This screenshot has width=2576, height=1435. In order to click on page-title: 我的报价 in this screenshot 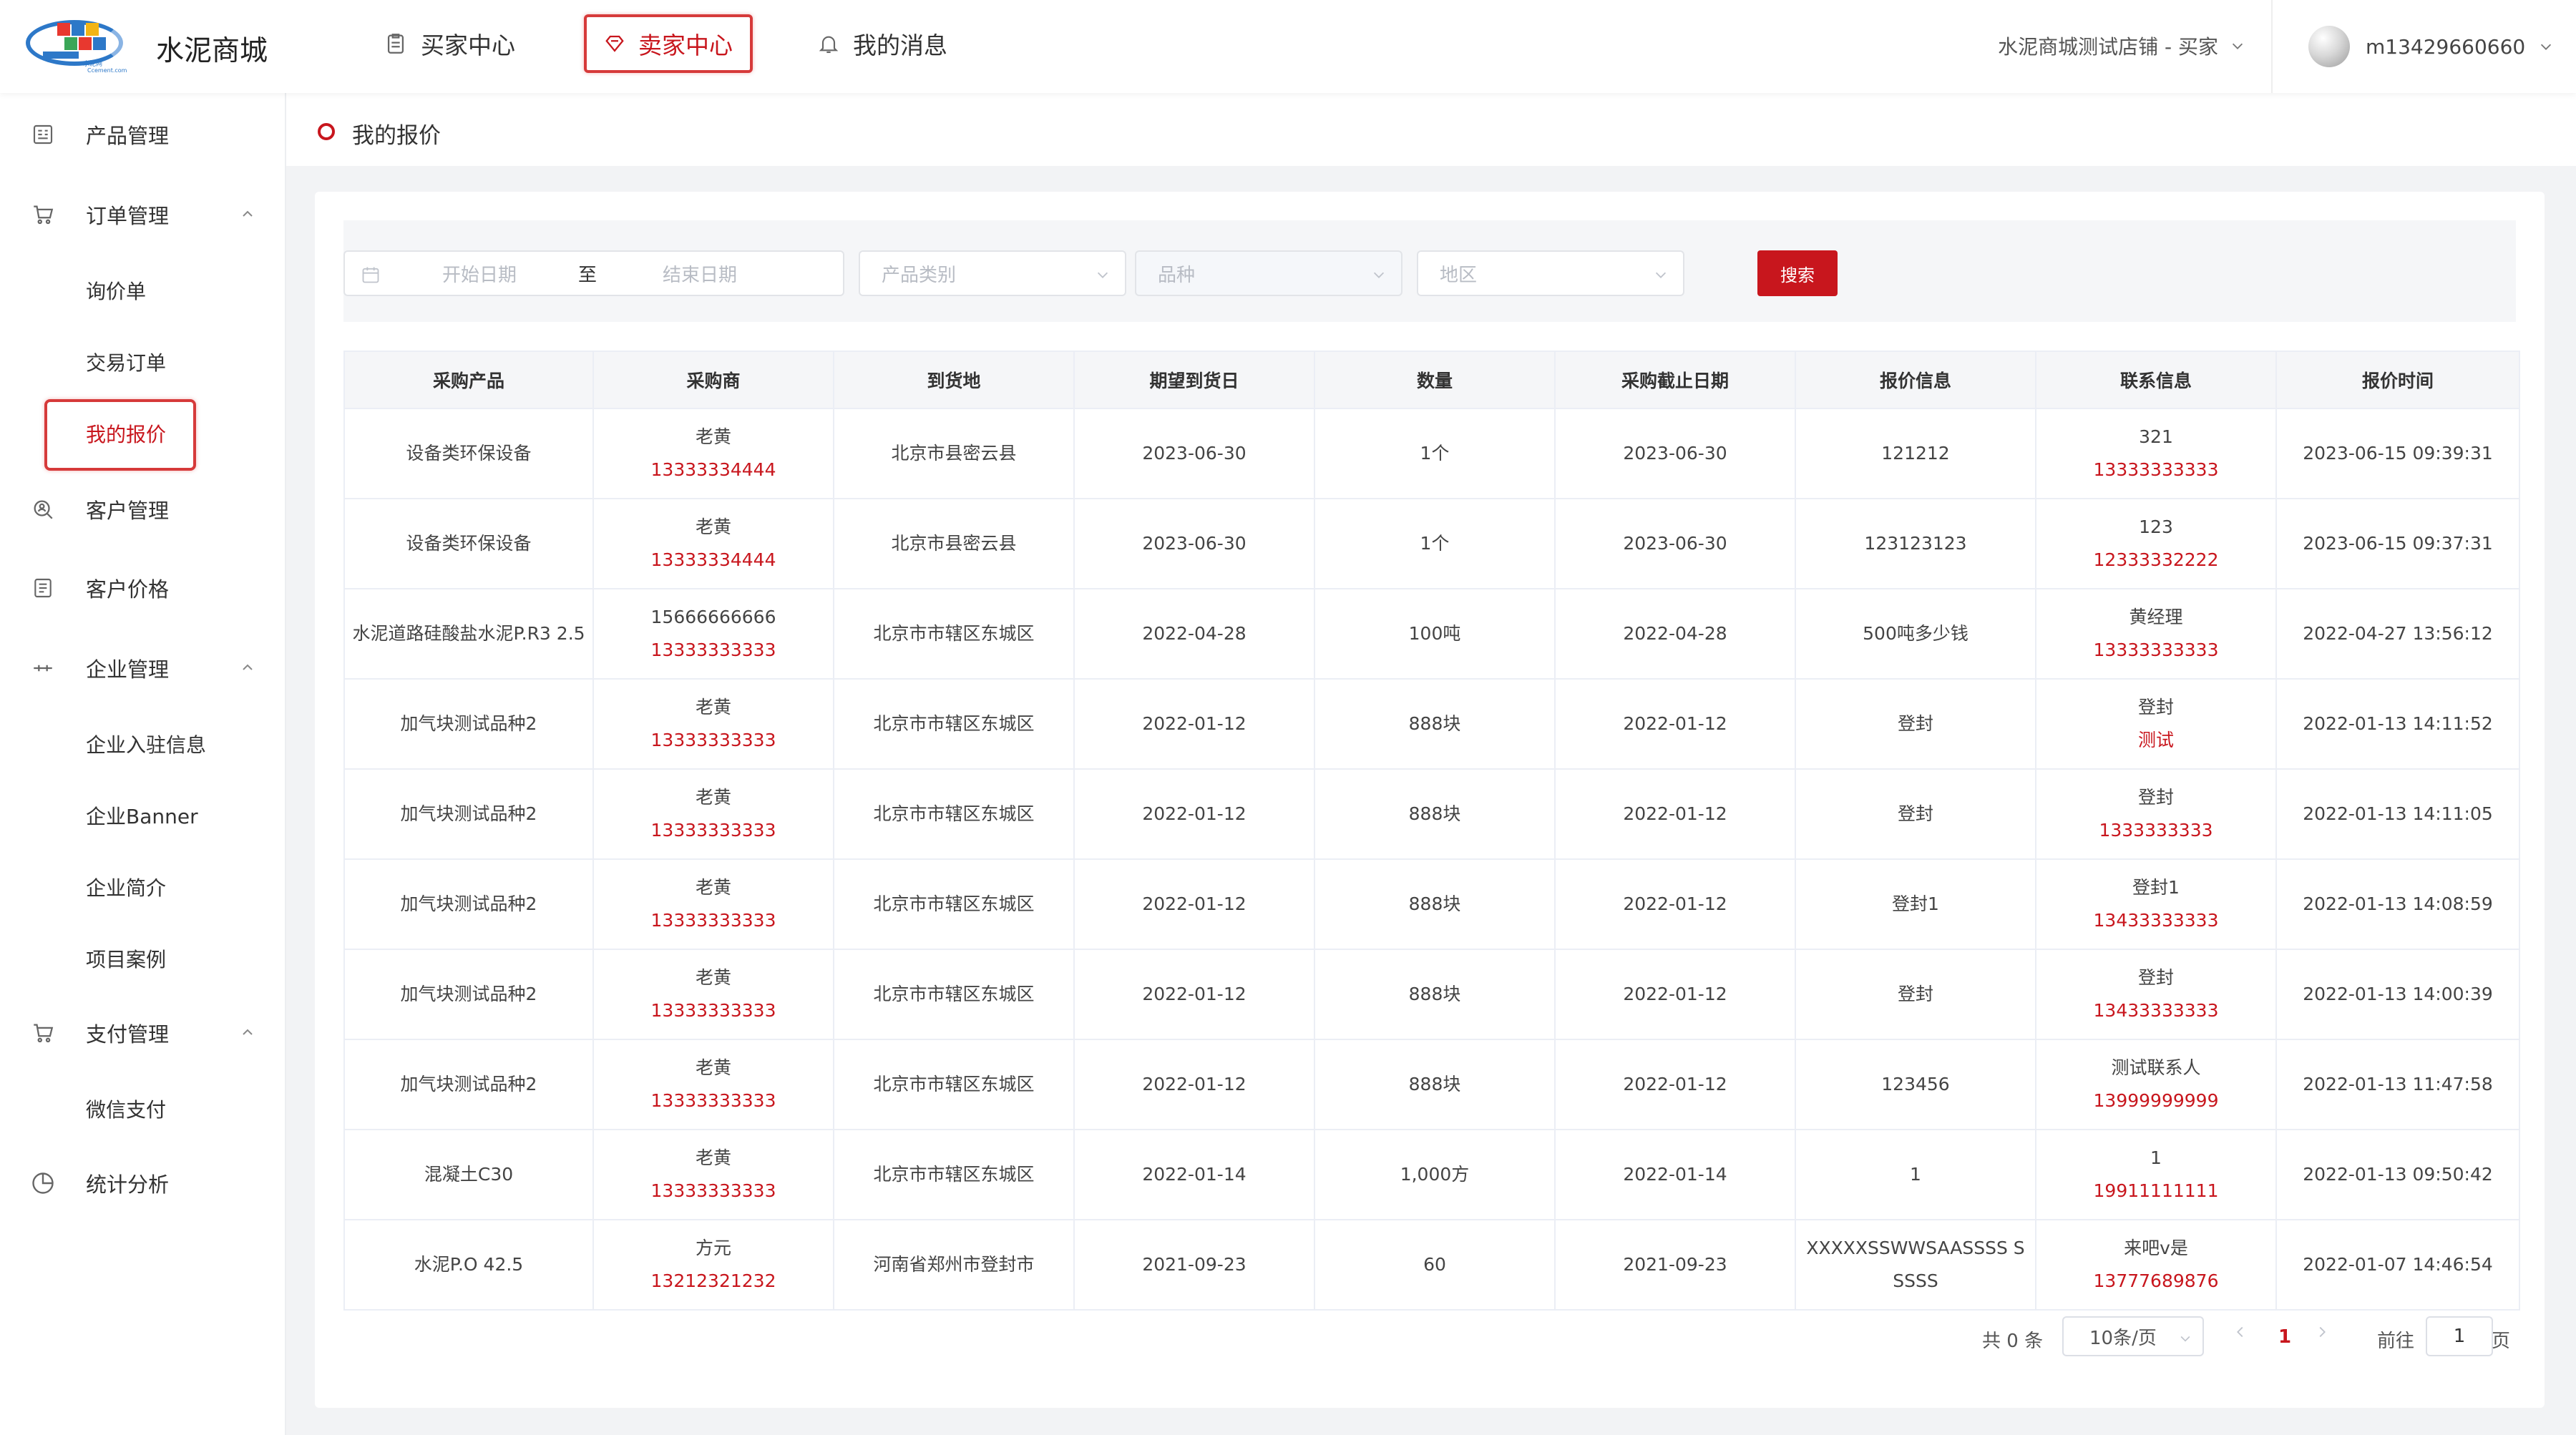, I will do `click(396, 136)`.